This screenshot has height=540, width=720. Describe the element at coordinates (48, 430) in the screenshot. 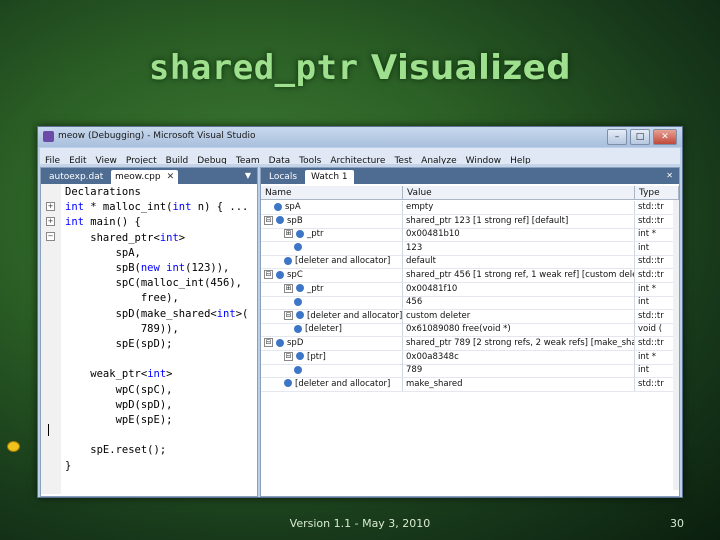

I see `text-caret` at that location.